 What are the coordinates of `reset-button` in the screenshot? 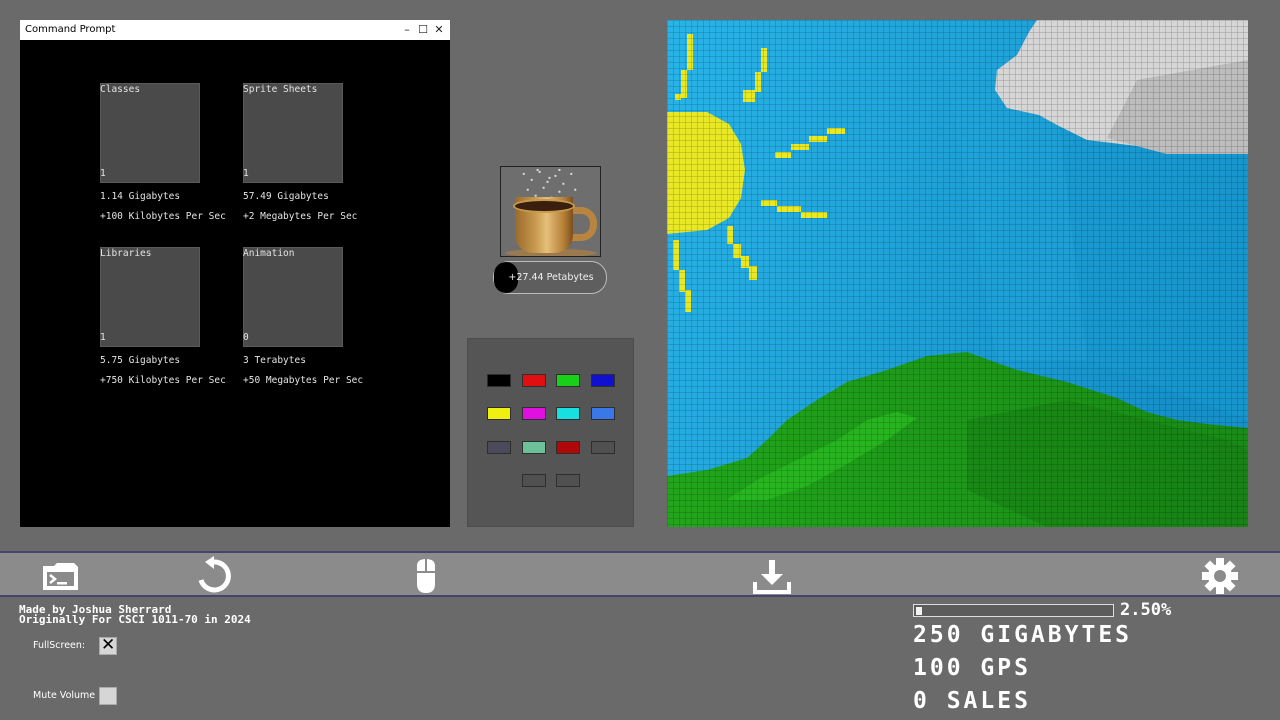 It's located at (214, 576).